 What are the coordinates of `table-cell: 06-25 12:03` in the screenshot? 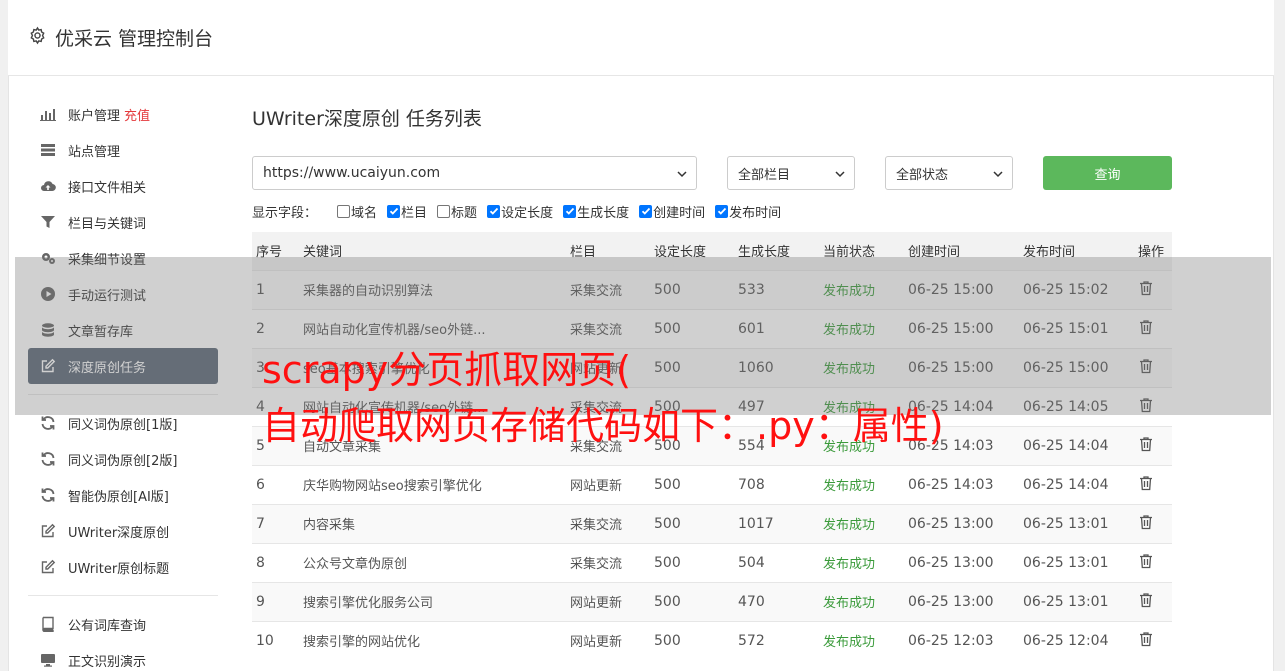 It's located at (961, 640).